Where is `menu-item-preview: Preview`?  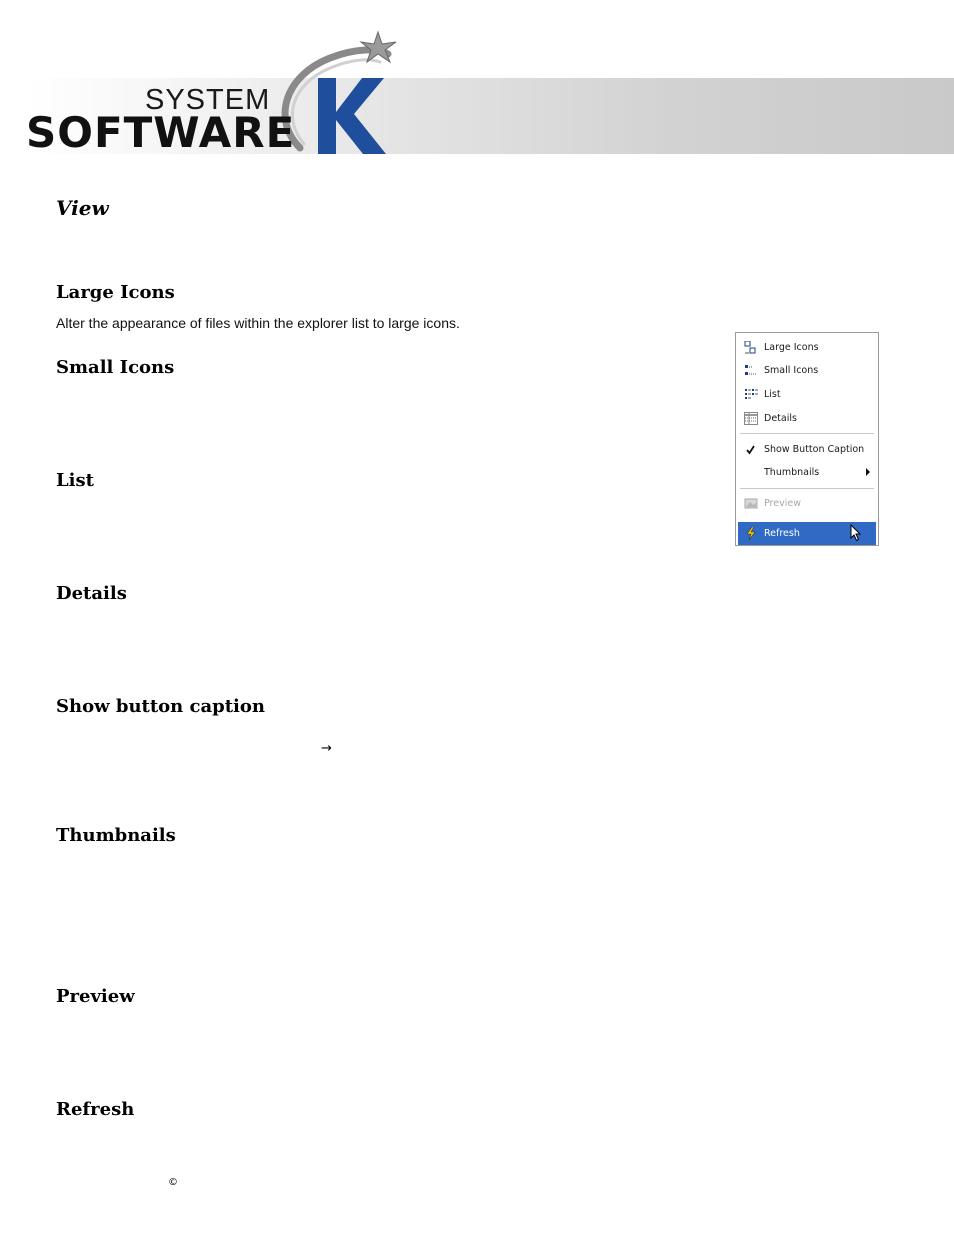 menu-item-preview: Preview is located at coordinates (807, 503).